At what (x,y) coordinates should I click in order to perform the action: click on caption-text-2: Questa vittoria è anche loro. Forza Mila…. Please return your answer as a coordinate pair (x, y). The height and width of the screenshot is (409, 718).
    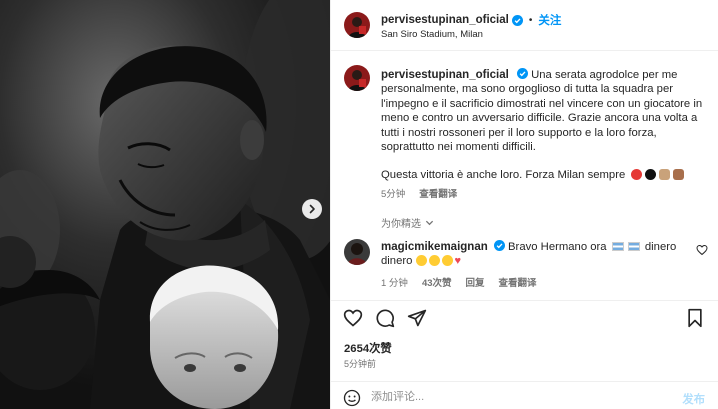
    Looking at the image, I should click on (503, 175).